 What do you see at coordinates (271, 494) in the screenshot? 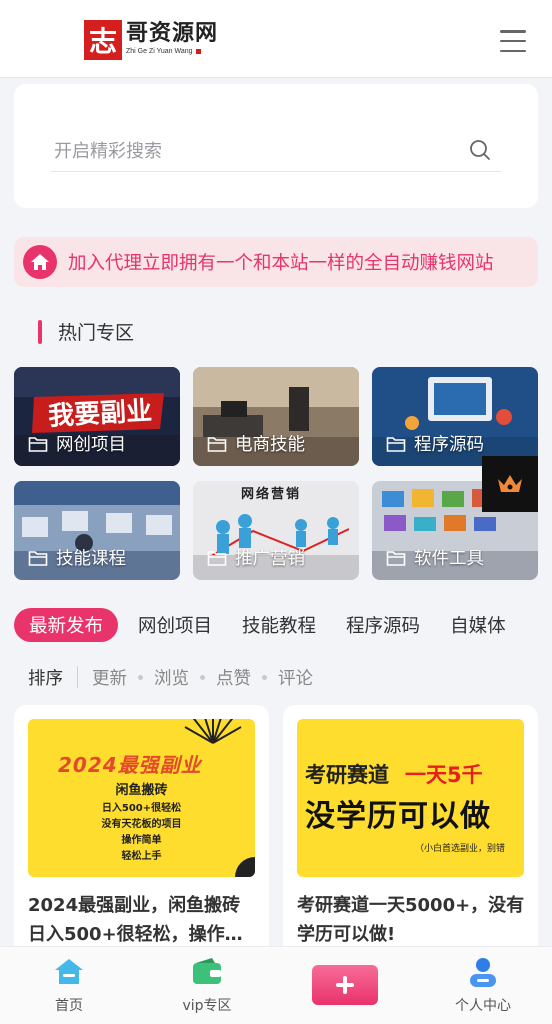
I see `category-image-text: 网络营销` at bounding box center [271, 494].